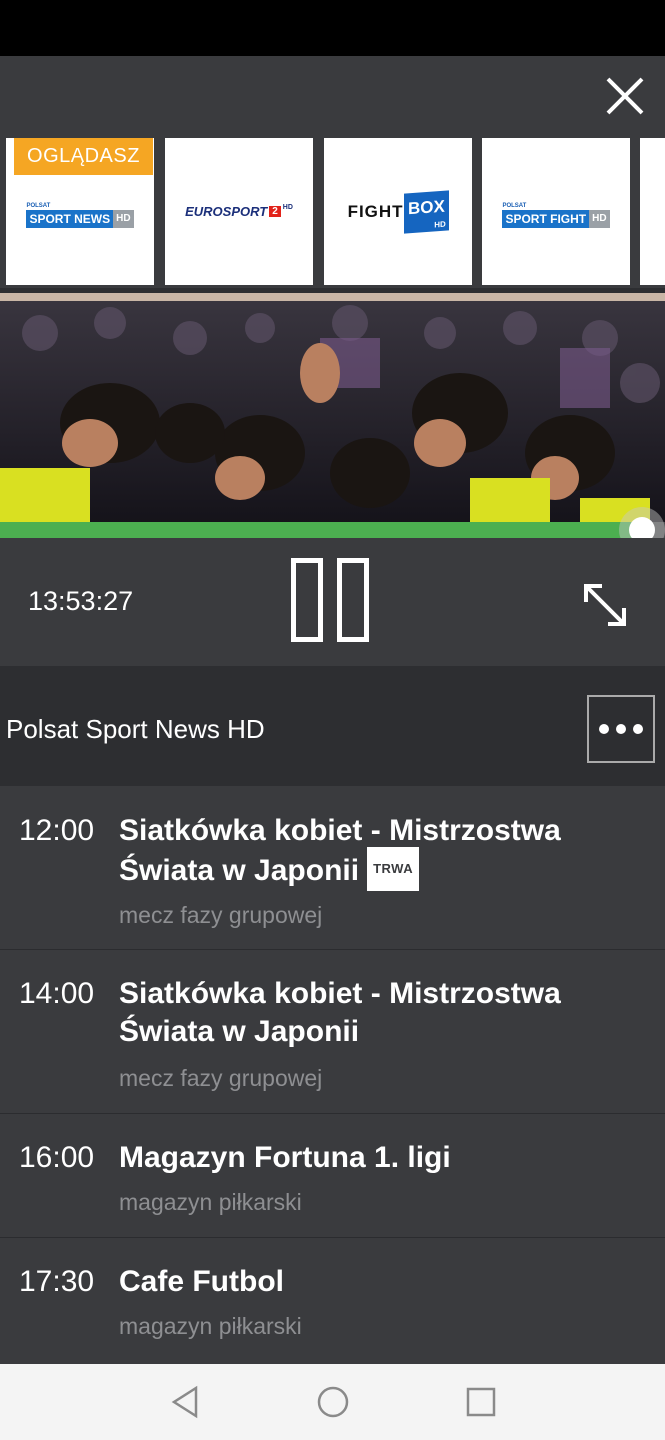 The height and width of the screenshot is (1440, 665). I want to click on schedule-time: 12:00, so click(57, 830).